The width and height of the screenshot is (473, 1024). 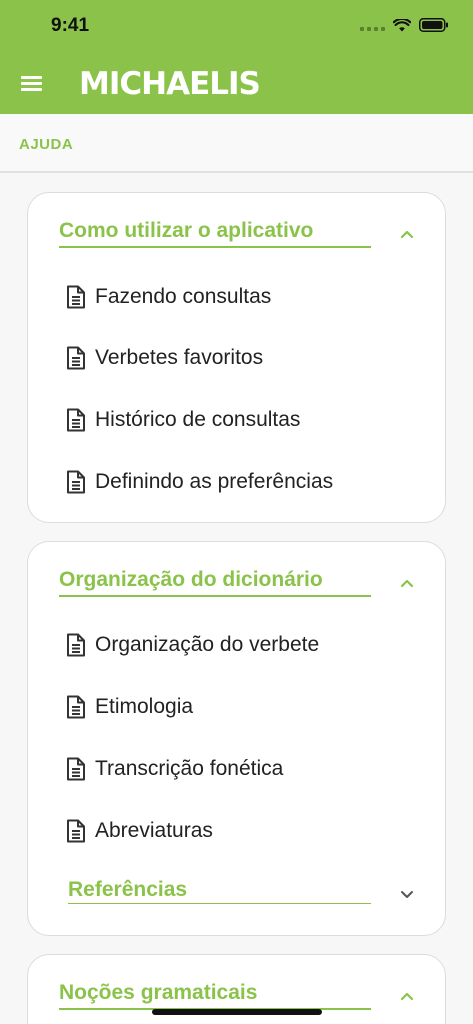 What do you see at coordinates (170, 84) in the screenshot?
I see `michaelis-logo: MICHAELIS` at bounding box center [170, 84].